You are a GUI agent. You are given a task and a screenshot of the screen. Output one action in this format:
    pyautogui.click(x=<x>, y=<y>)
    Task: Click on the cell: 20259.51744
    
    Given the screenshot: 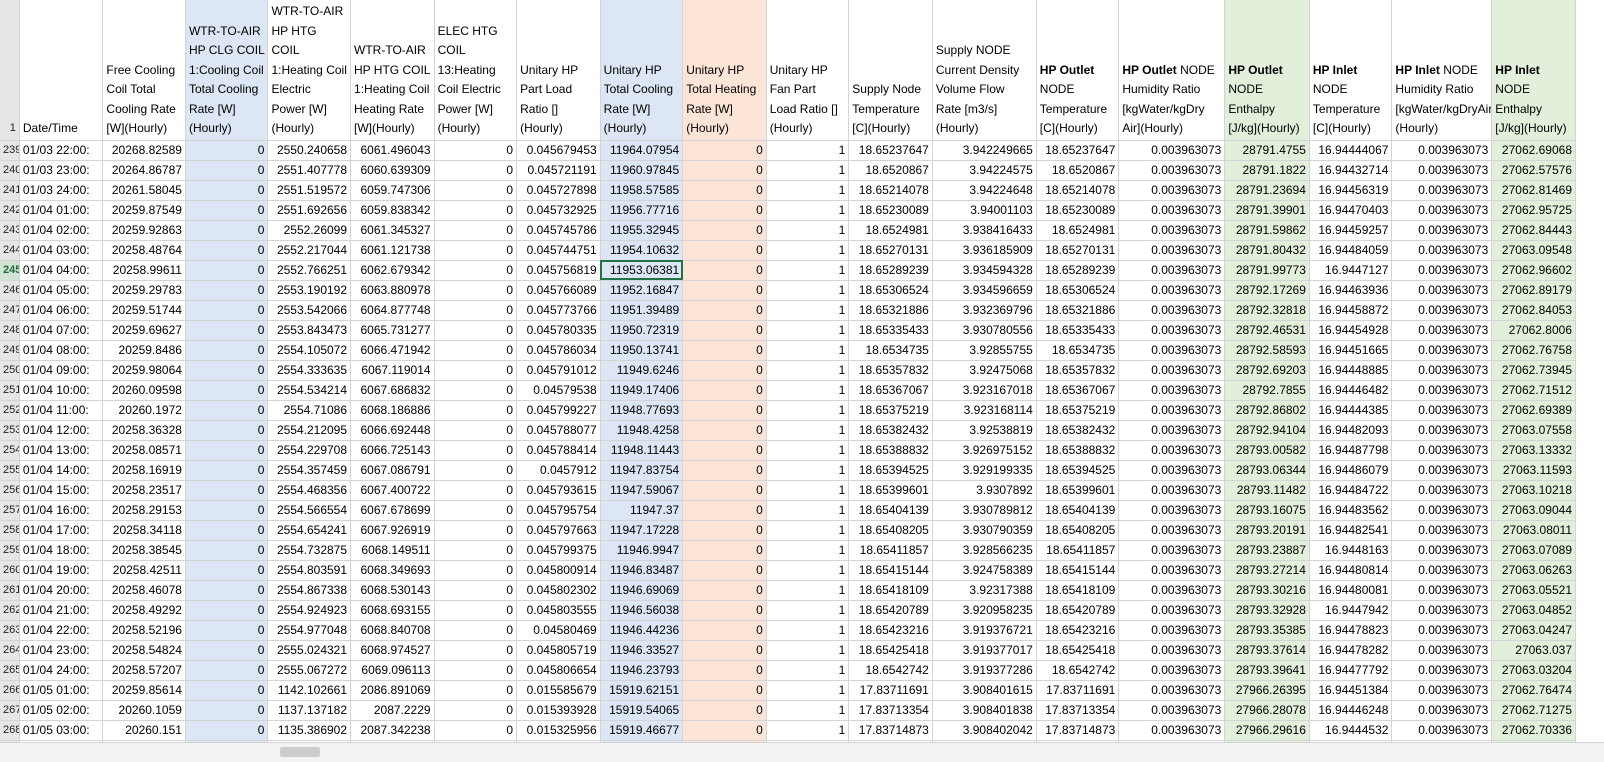 What is the action you would take?
    pyautogui.click(x=144, y=310)
    